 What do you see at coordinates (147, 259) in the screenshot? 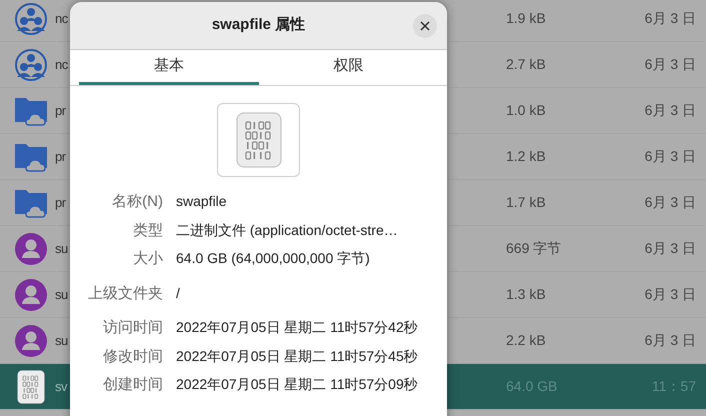
I see `field-label: 大小` at bounding box center [147, 259].